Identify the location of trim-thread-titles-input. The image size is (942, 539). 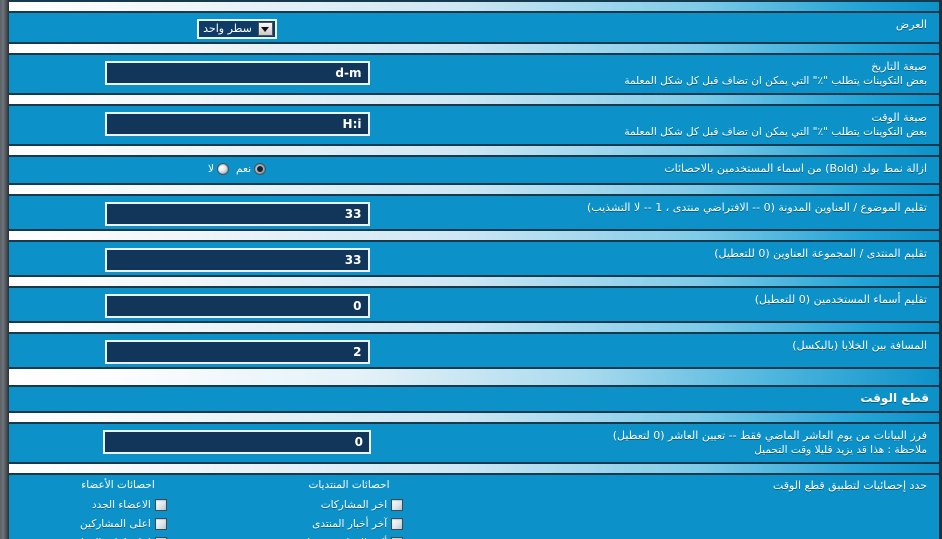
(237, 214).